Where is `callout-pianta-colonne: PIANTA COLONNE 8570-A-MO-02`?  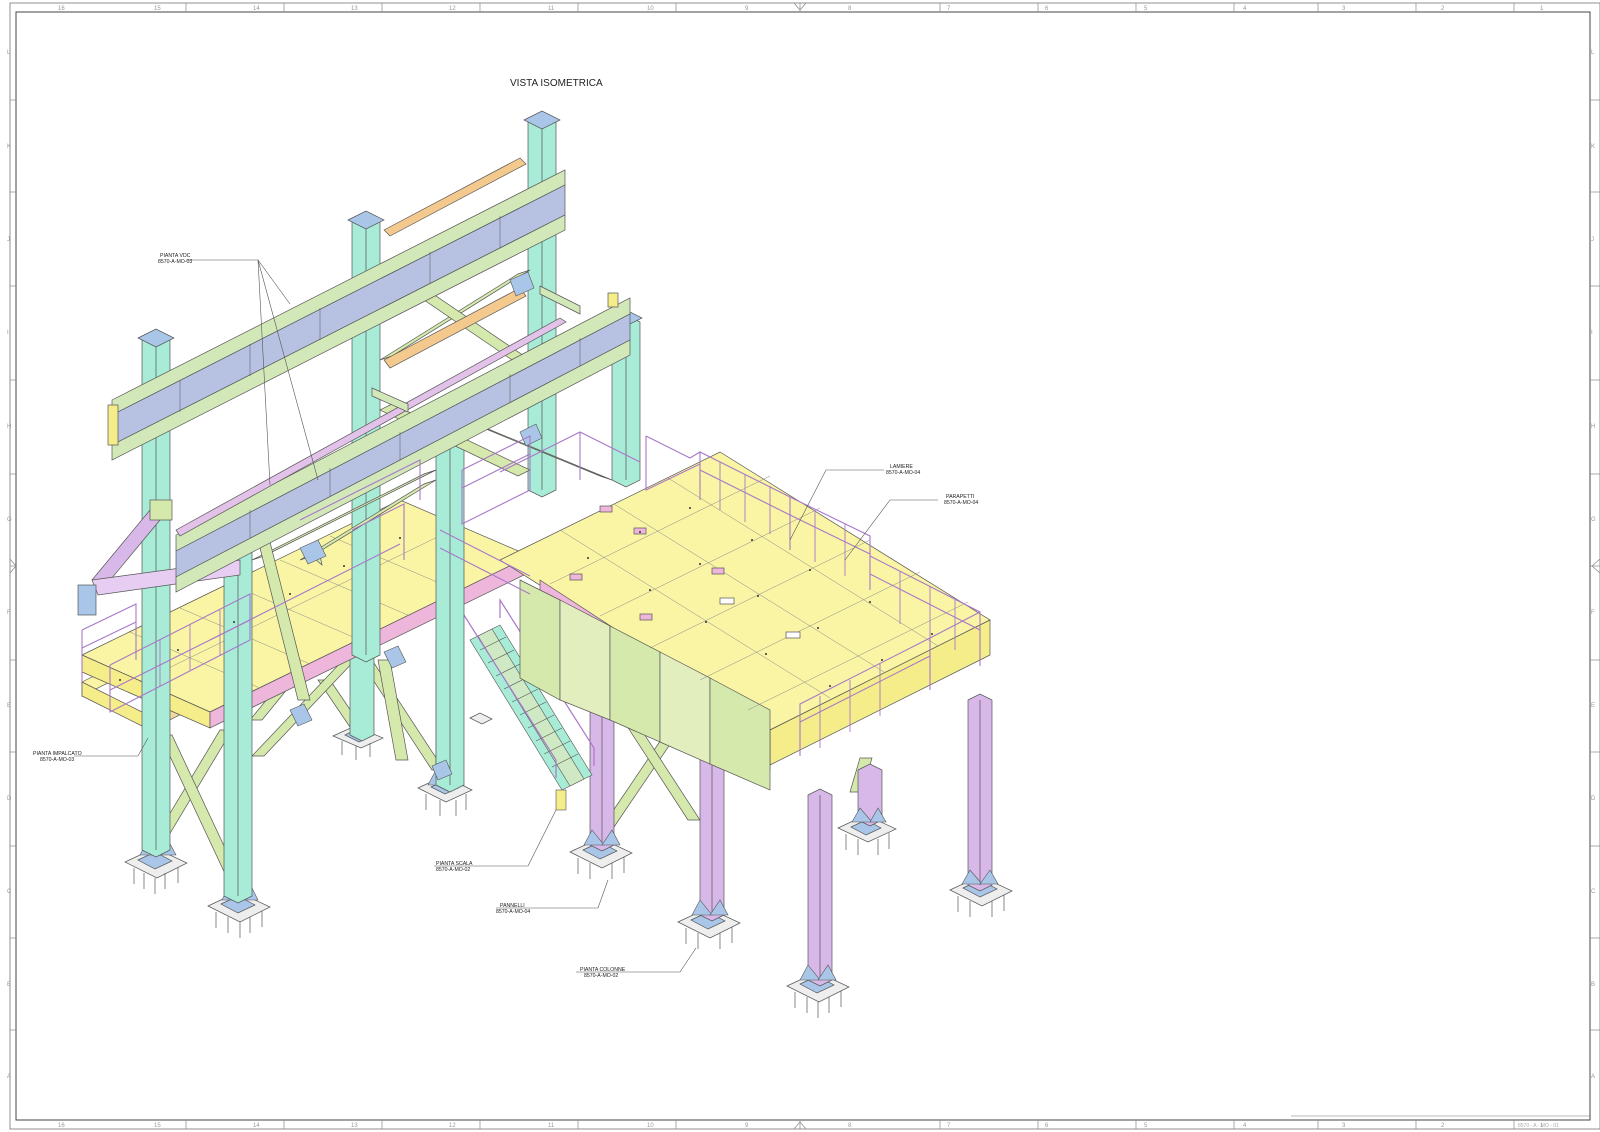 callout-pianta-colonne: PIANTA COLONNE 8570-A-MO-02 is located at coordinates (603, 973).